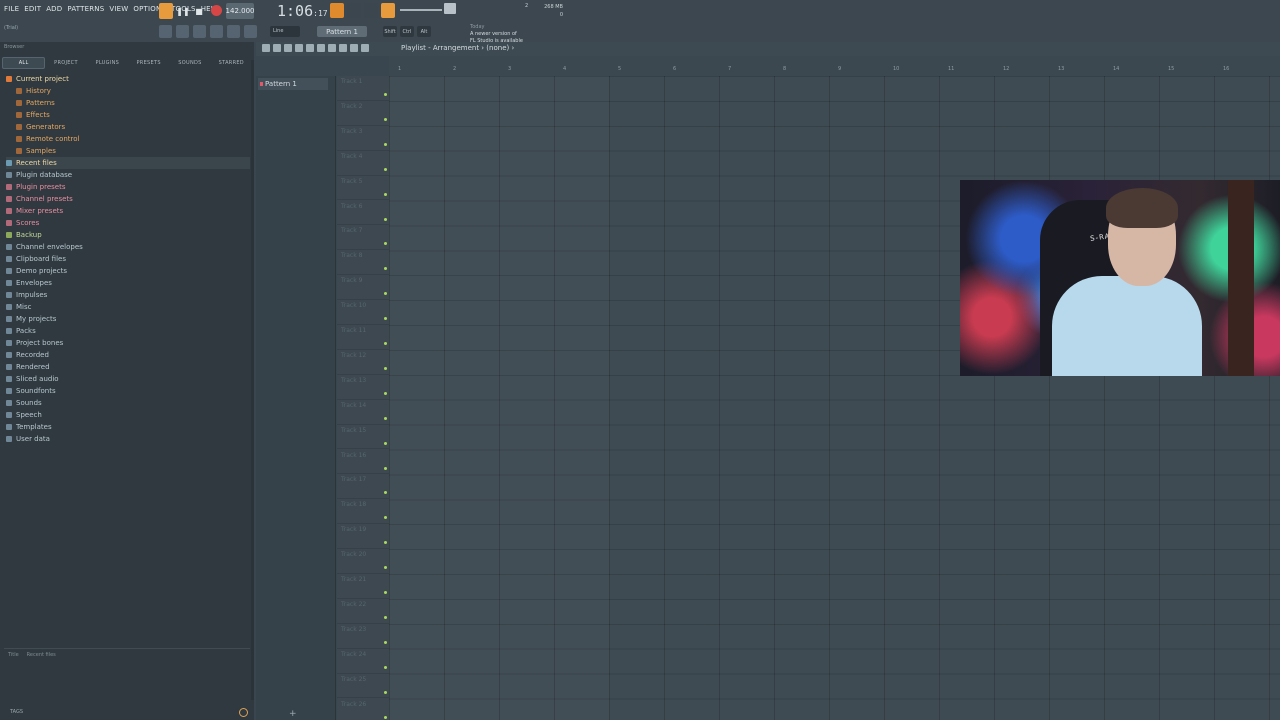 The height and width of the screenshot is (720, 1280). Describe the element at coordinates (128, 175) in the screenshot. I see `tree-item: Plugin database` at that location.